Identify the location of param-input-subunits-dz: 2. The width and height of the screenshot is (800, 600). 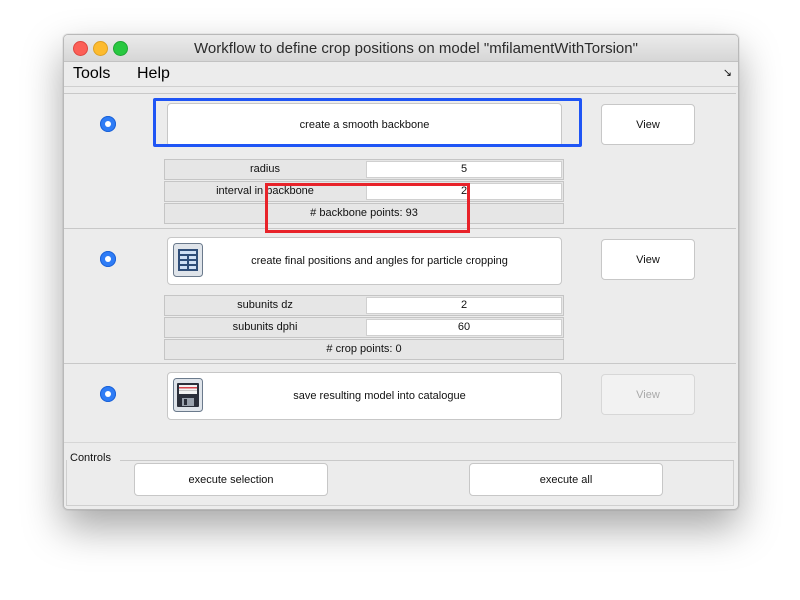
(464, 305).